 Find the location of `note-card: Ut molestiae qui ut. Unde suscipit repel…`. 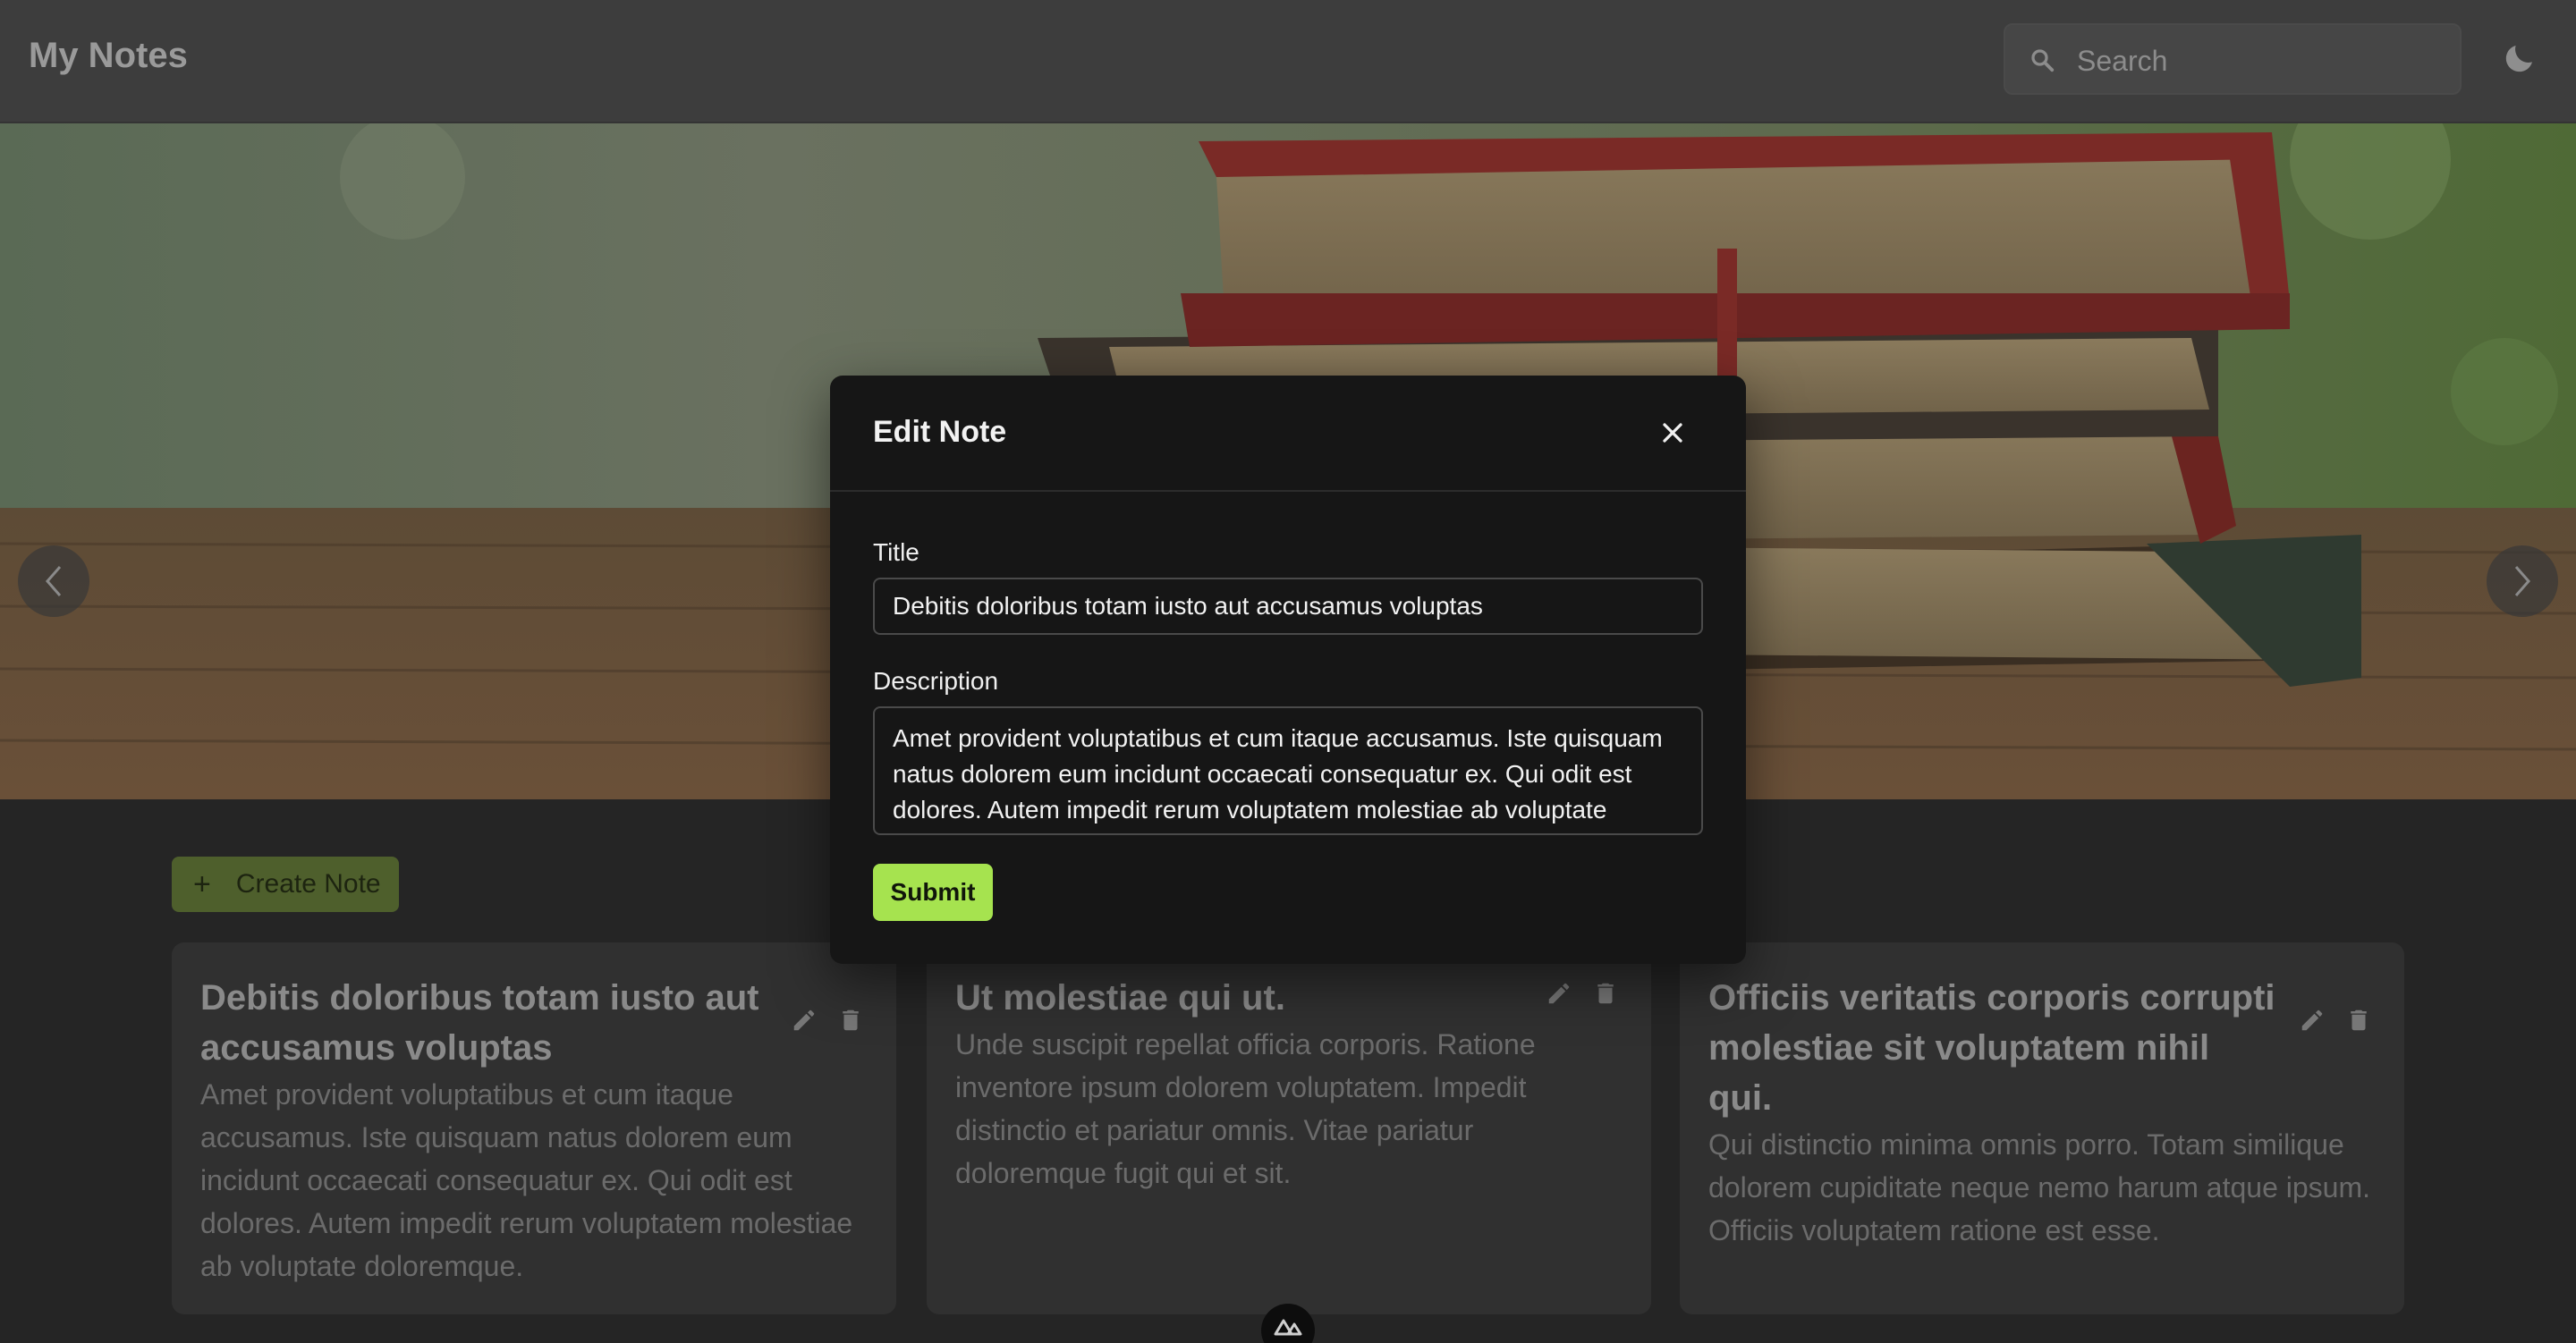

note-card: Ut molestiae qui ut. Unde suscipit repel… is located at coordinates (1289, 1128).